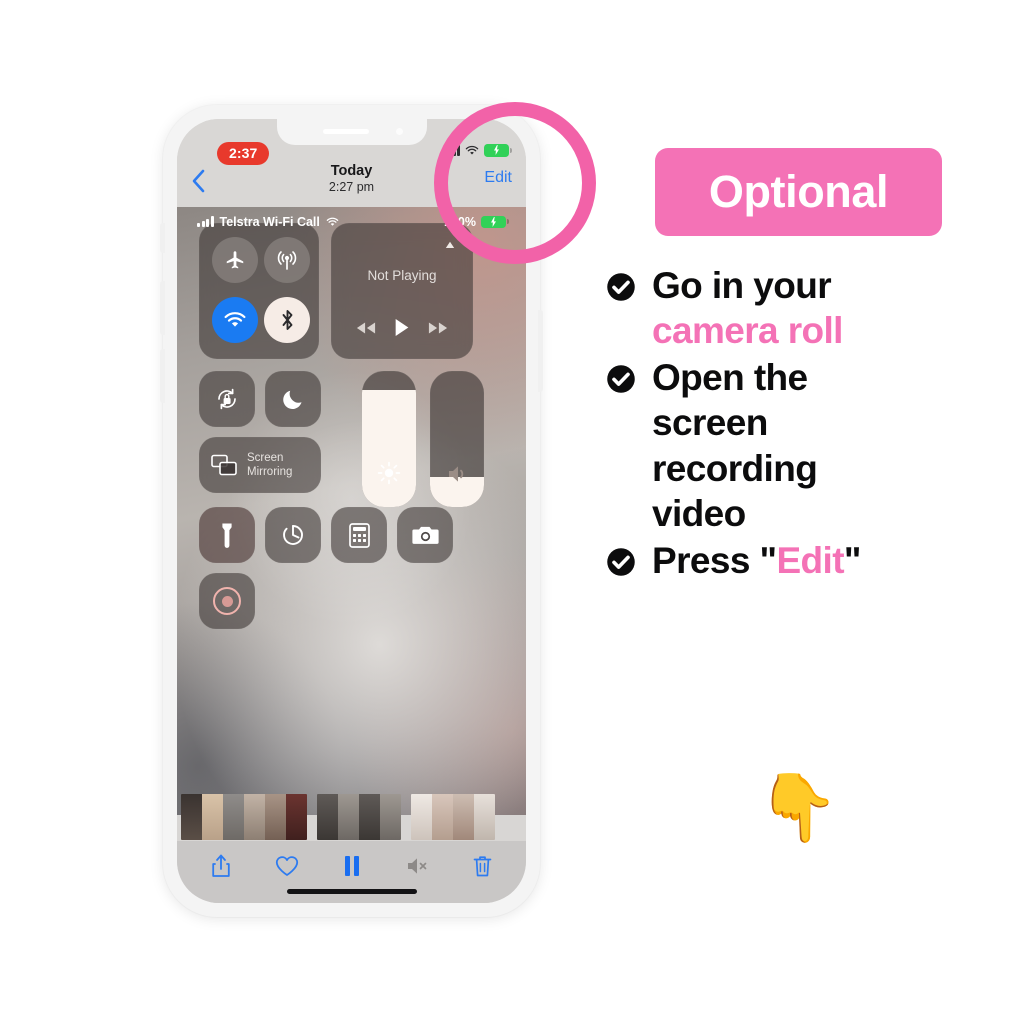 The width and height of the screenshot is (1024, 1024). What do you see at coordinates (699, 513) in the screenshot?
I see `step-2-line-4: video` at bounding box center [699, 513].